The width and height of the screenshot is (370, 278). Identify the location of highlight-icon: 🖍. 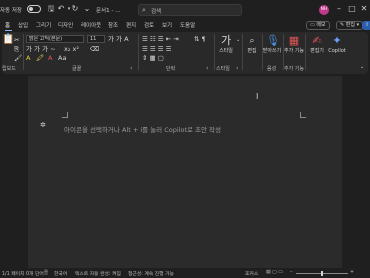
(40, 58).